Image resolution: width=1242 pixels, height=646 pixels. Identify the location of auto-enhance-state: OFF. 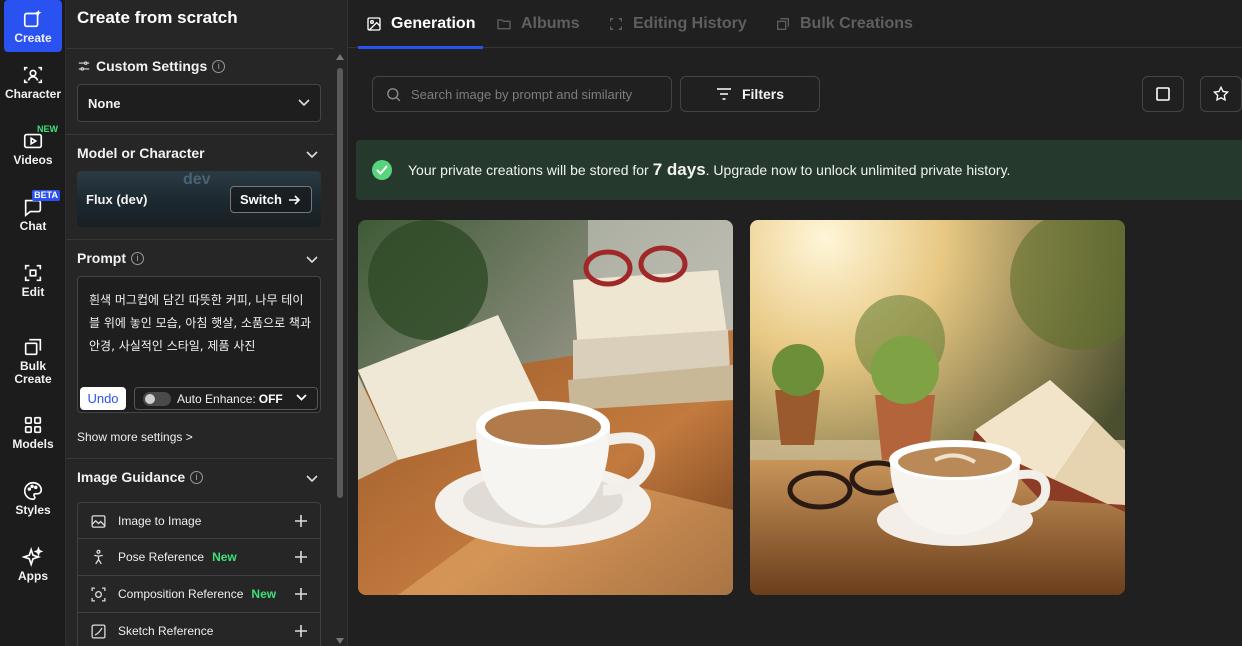
(270, 398).